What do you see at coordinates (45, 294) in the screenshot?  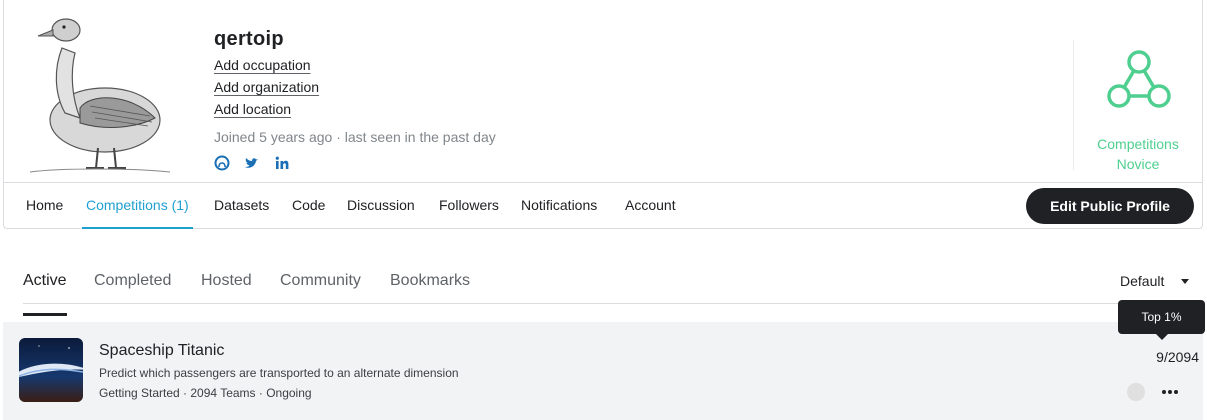 I see `subtab-active: Active` at bounding box center [45, 294].